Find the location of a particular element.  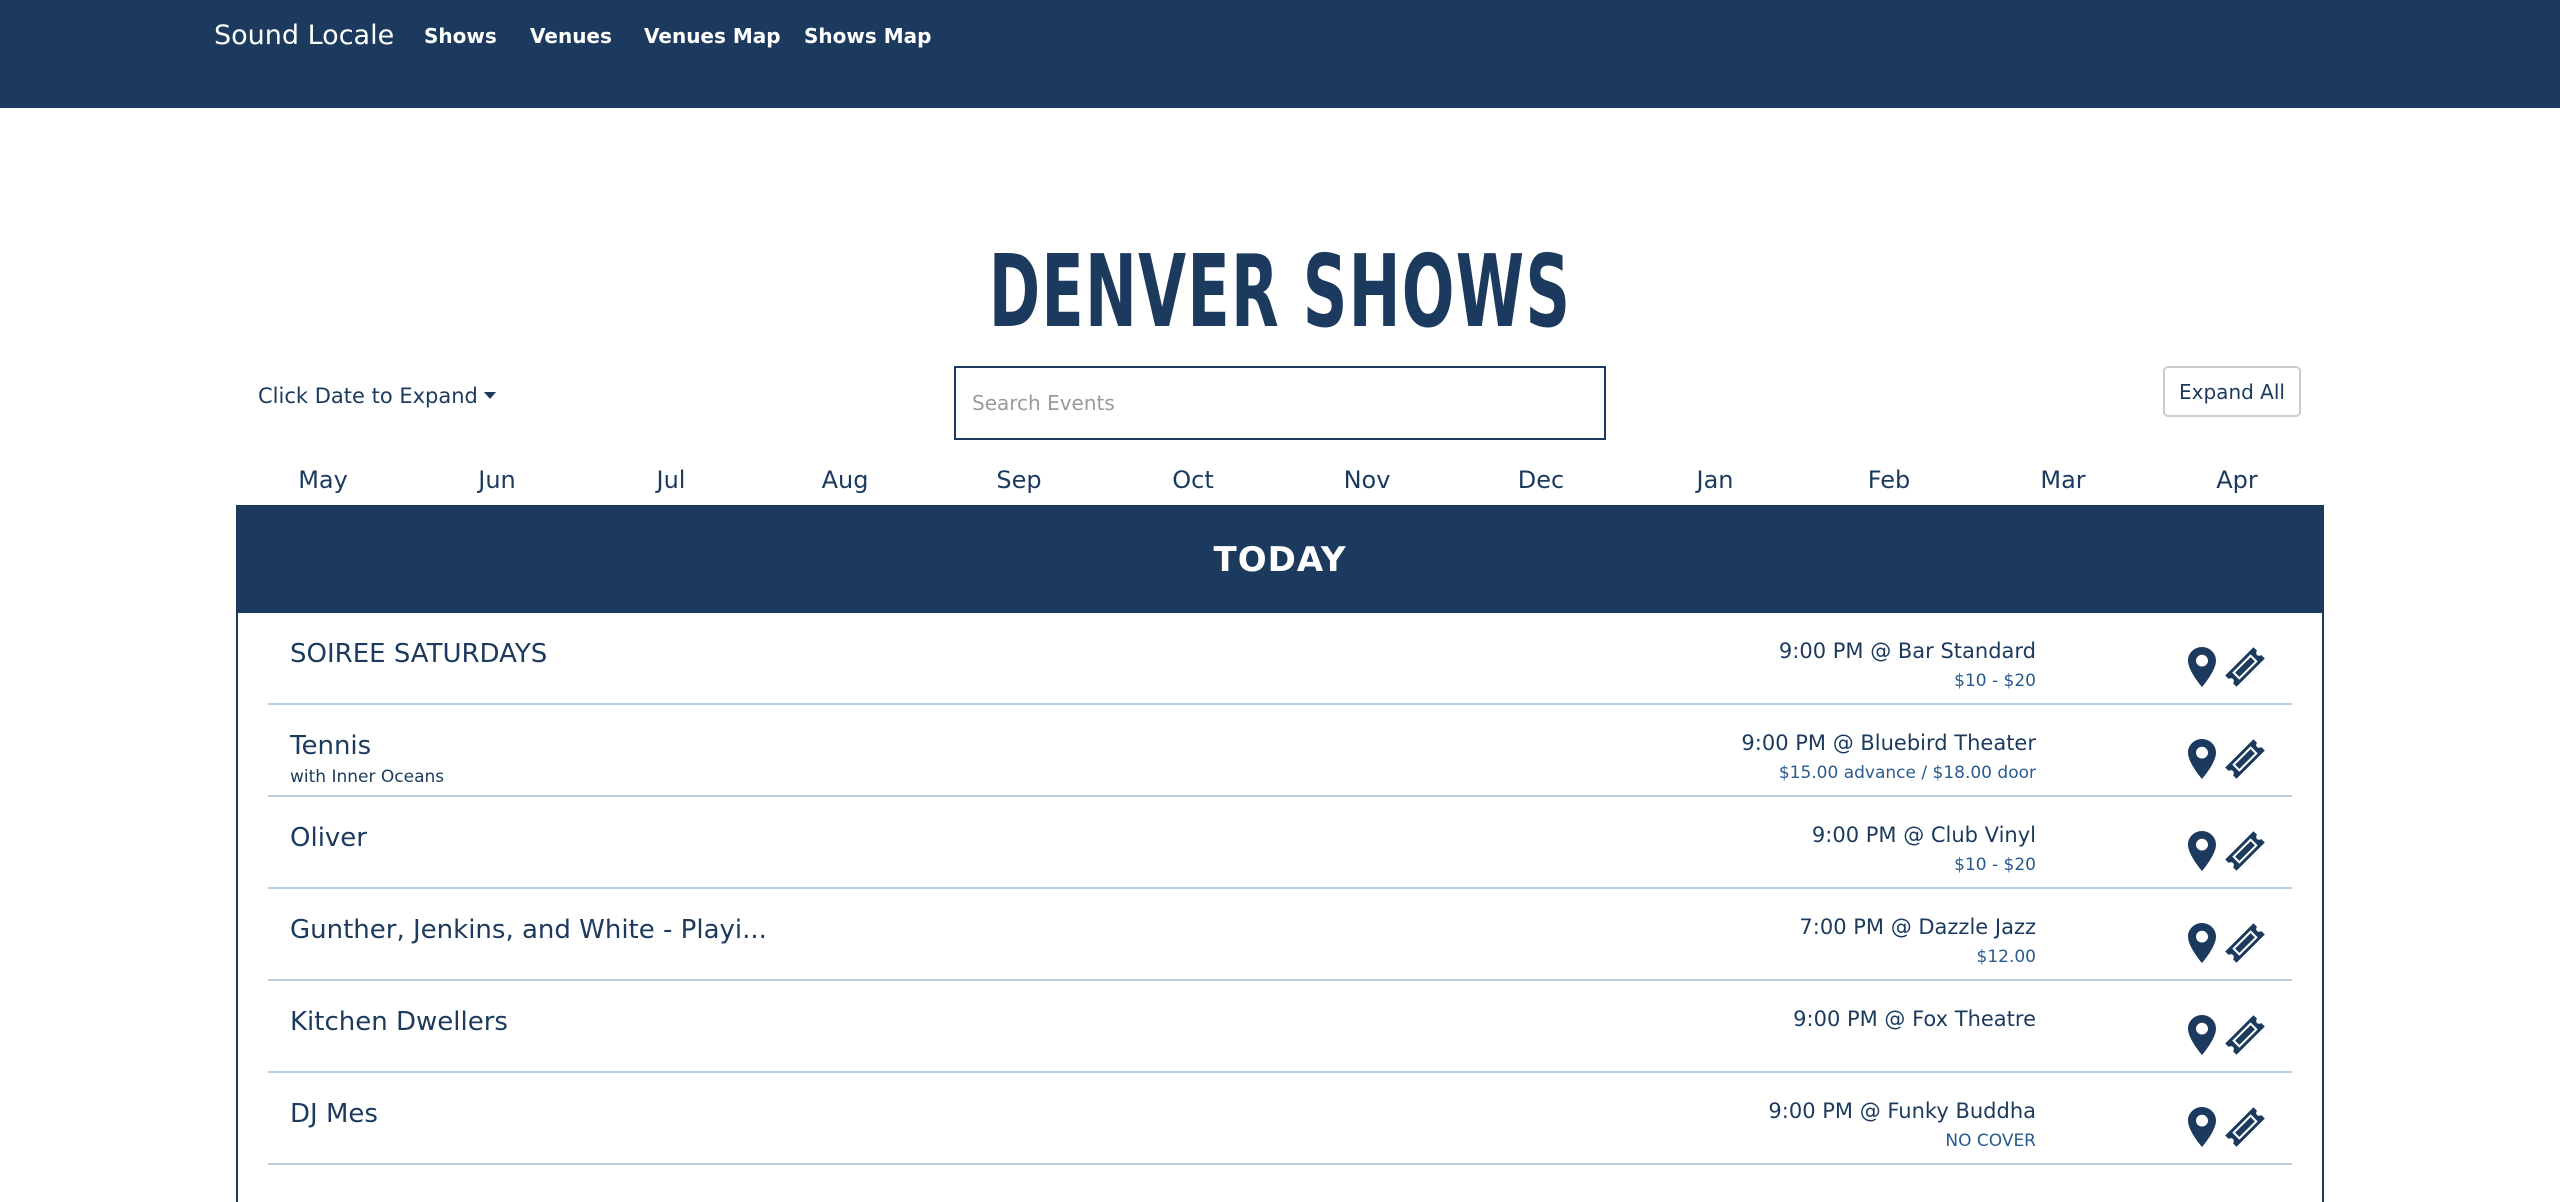

event-time-venue: 9:00 PM @ Club Vinyl is located at coordinates (1924, 835).